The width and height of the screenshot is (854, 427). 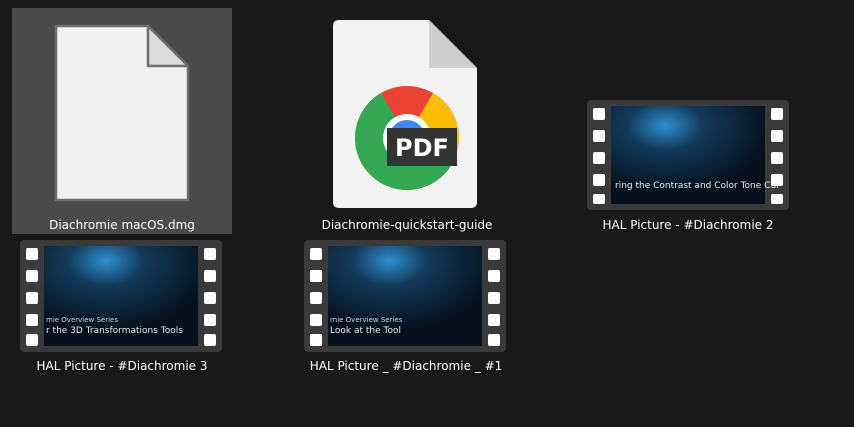 I want to click on file-item-pdf: PDF Diachromie-quickstart-guide, so click(x=407, y=121).